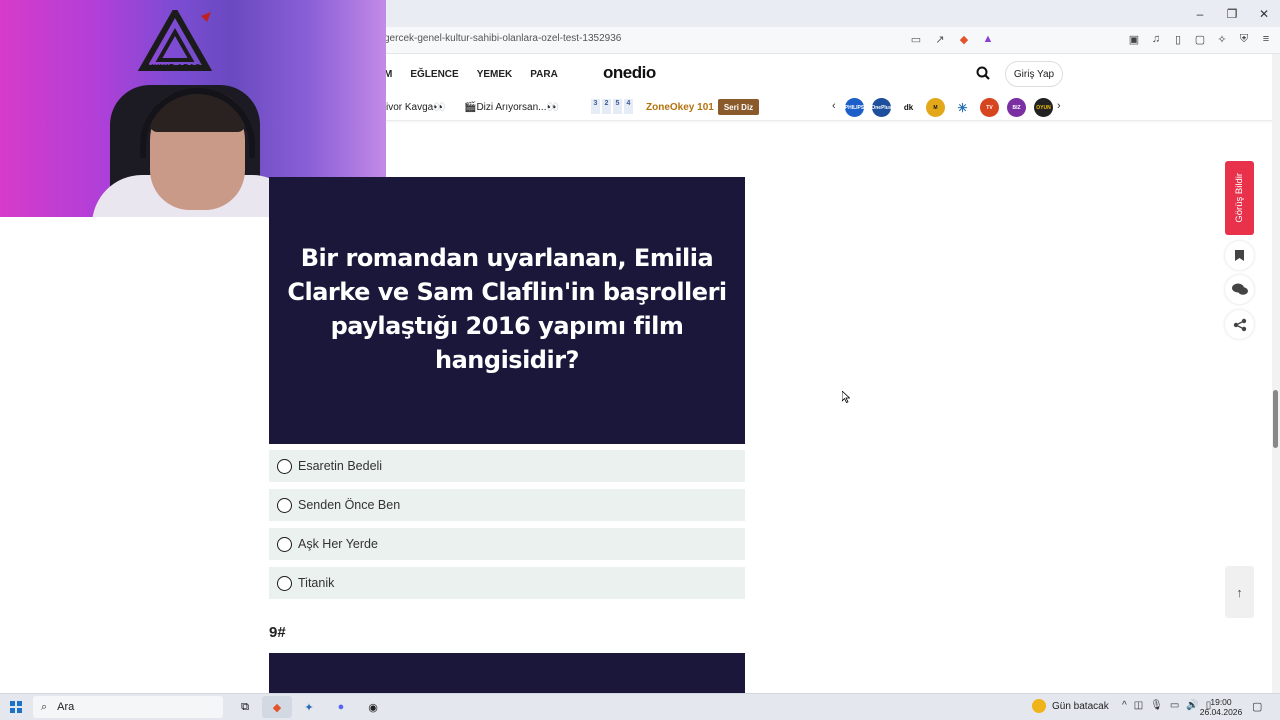 This screenshot has height=720, width=1280. Describe the element at coordinates (1016, 107) in the screenshot. I see `partner-badge: BIZ` at that location.